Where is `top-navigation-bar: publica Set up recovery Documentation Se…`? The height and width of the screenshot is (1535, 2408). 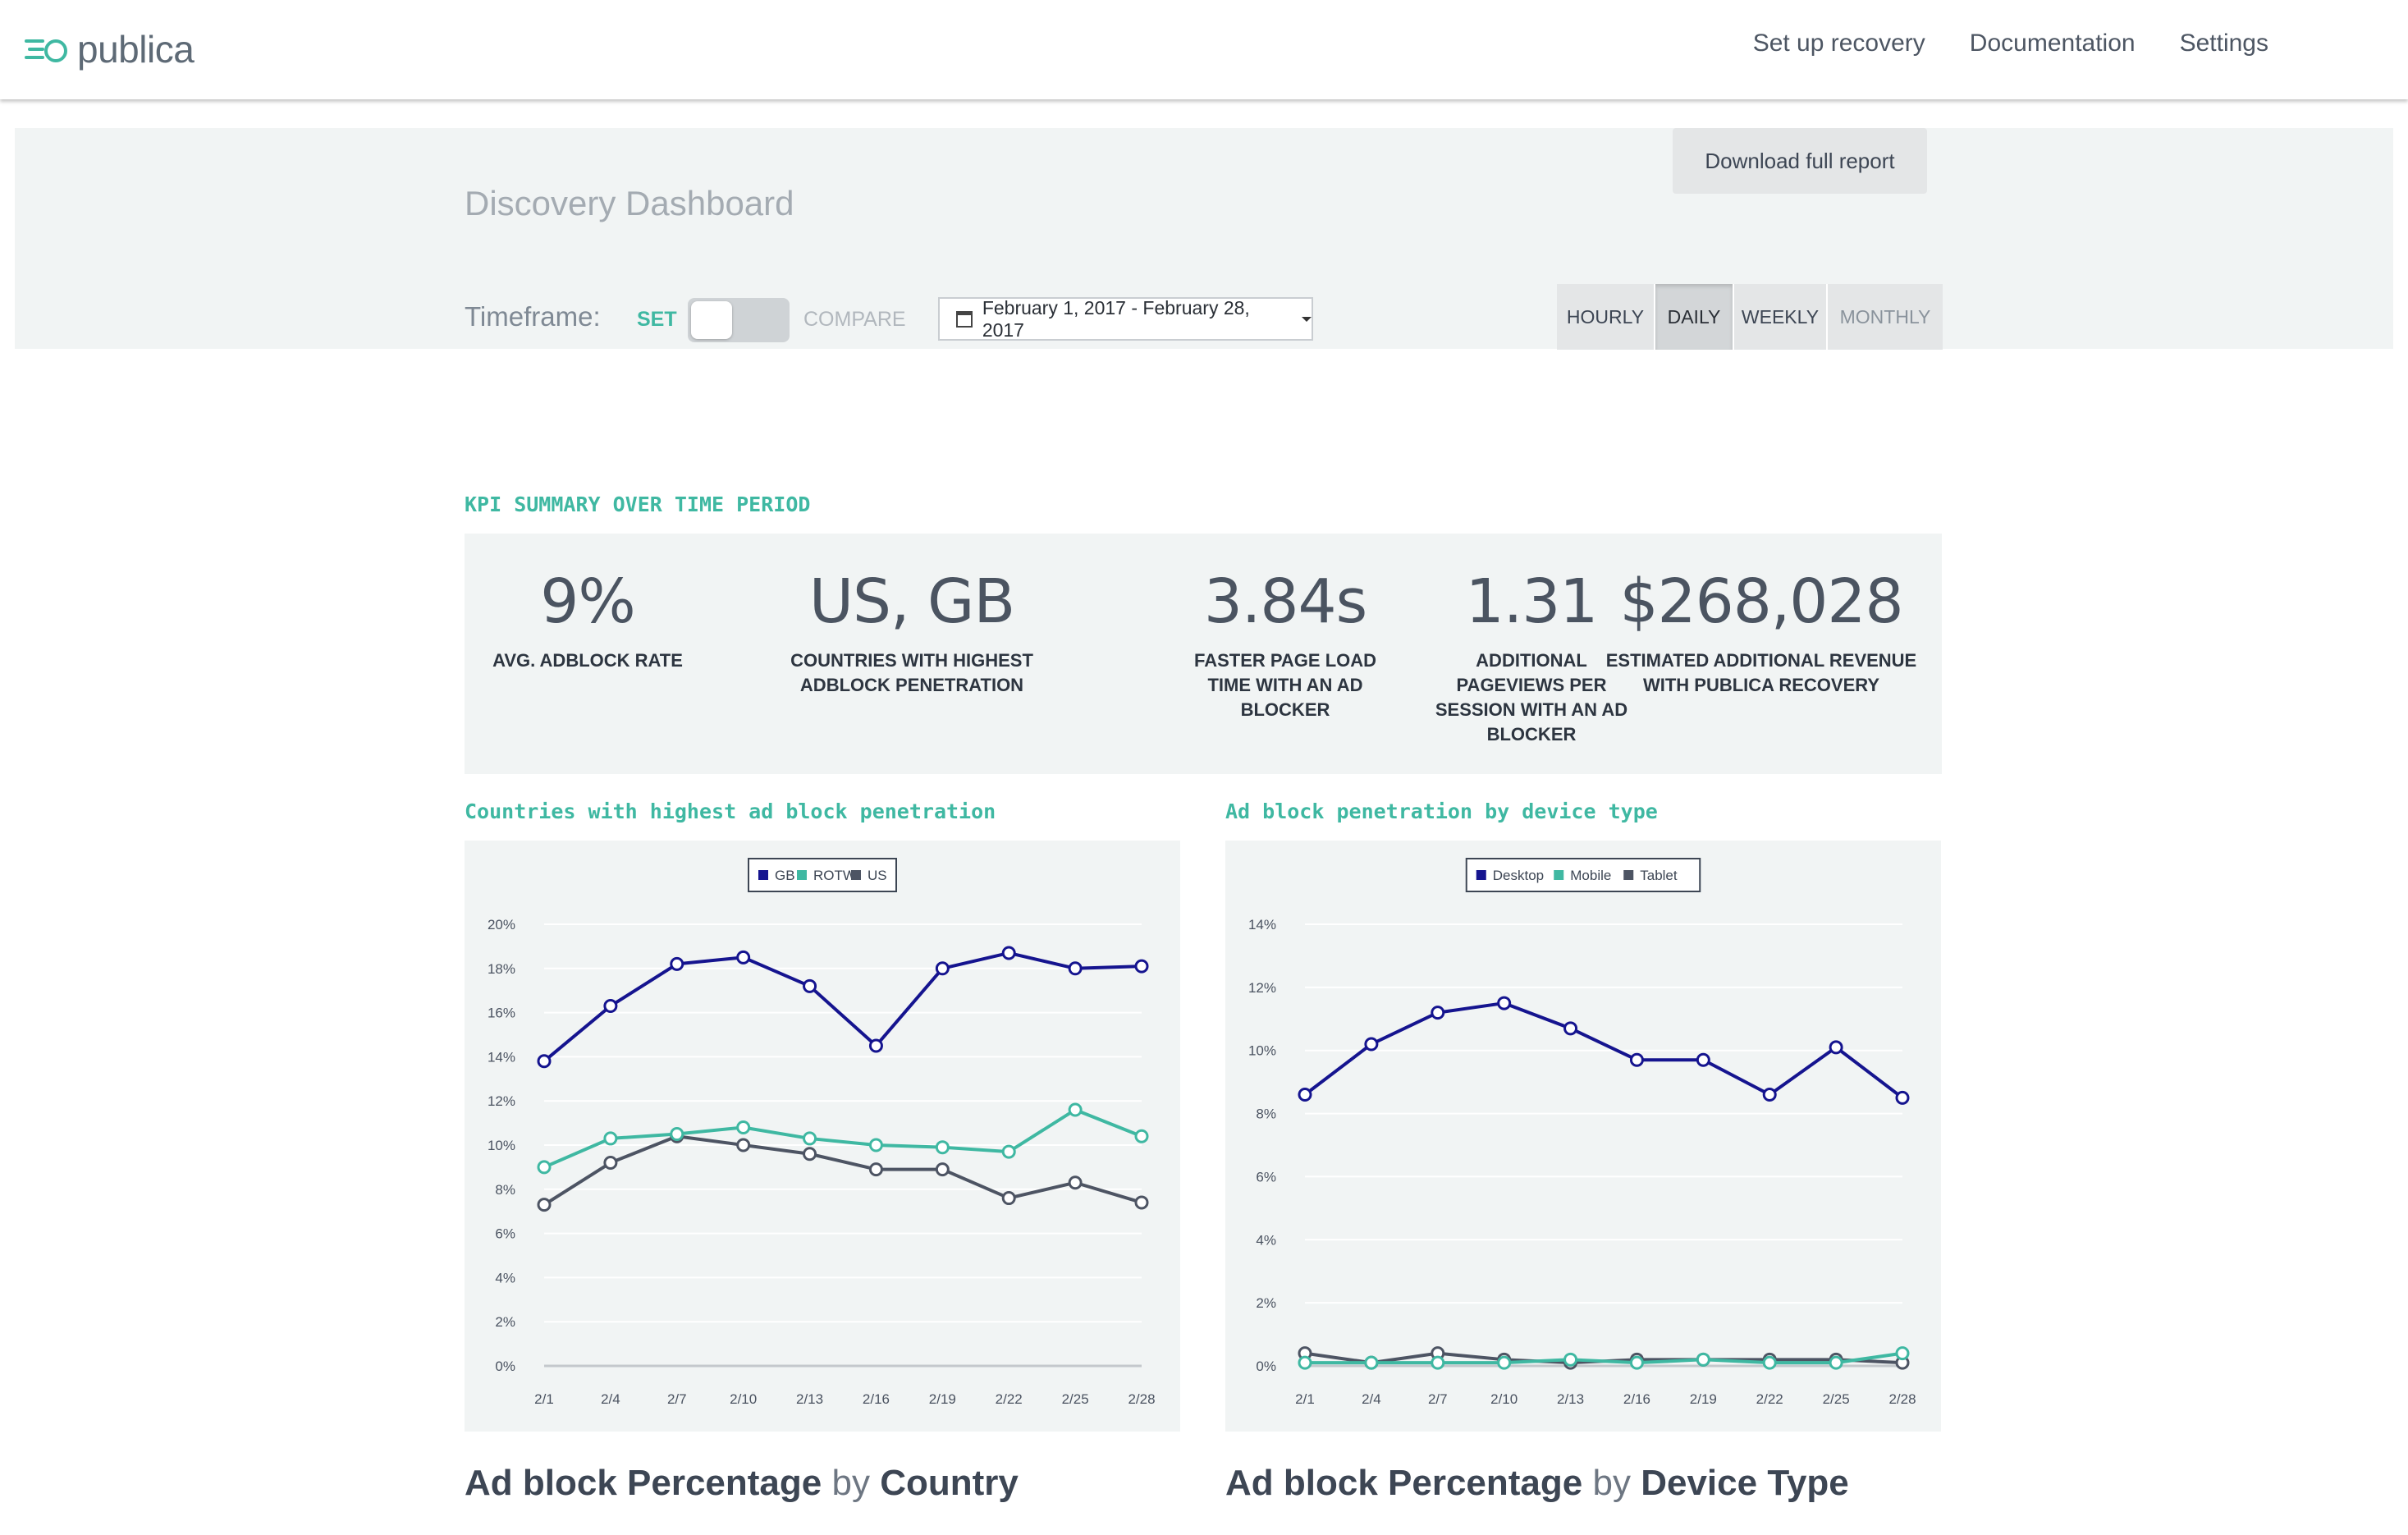 top-navigation-bar: publica Set up recovery Documentation Se… is located at coordinates (1204, 49).